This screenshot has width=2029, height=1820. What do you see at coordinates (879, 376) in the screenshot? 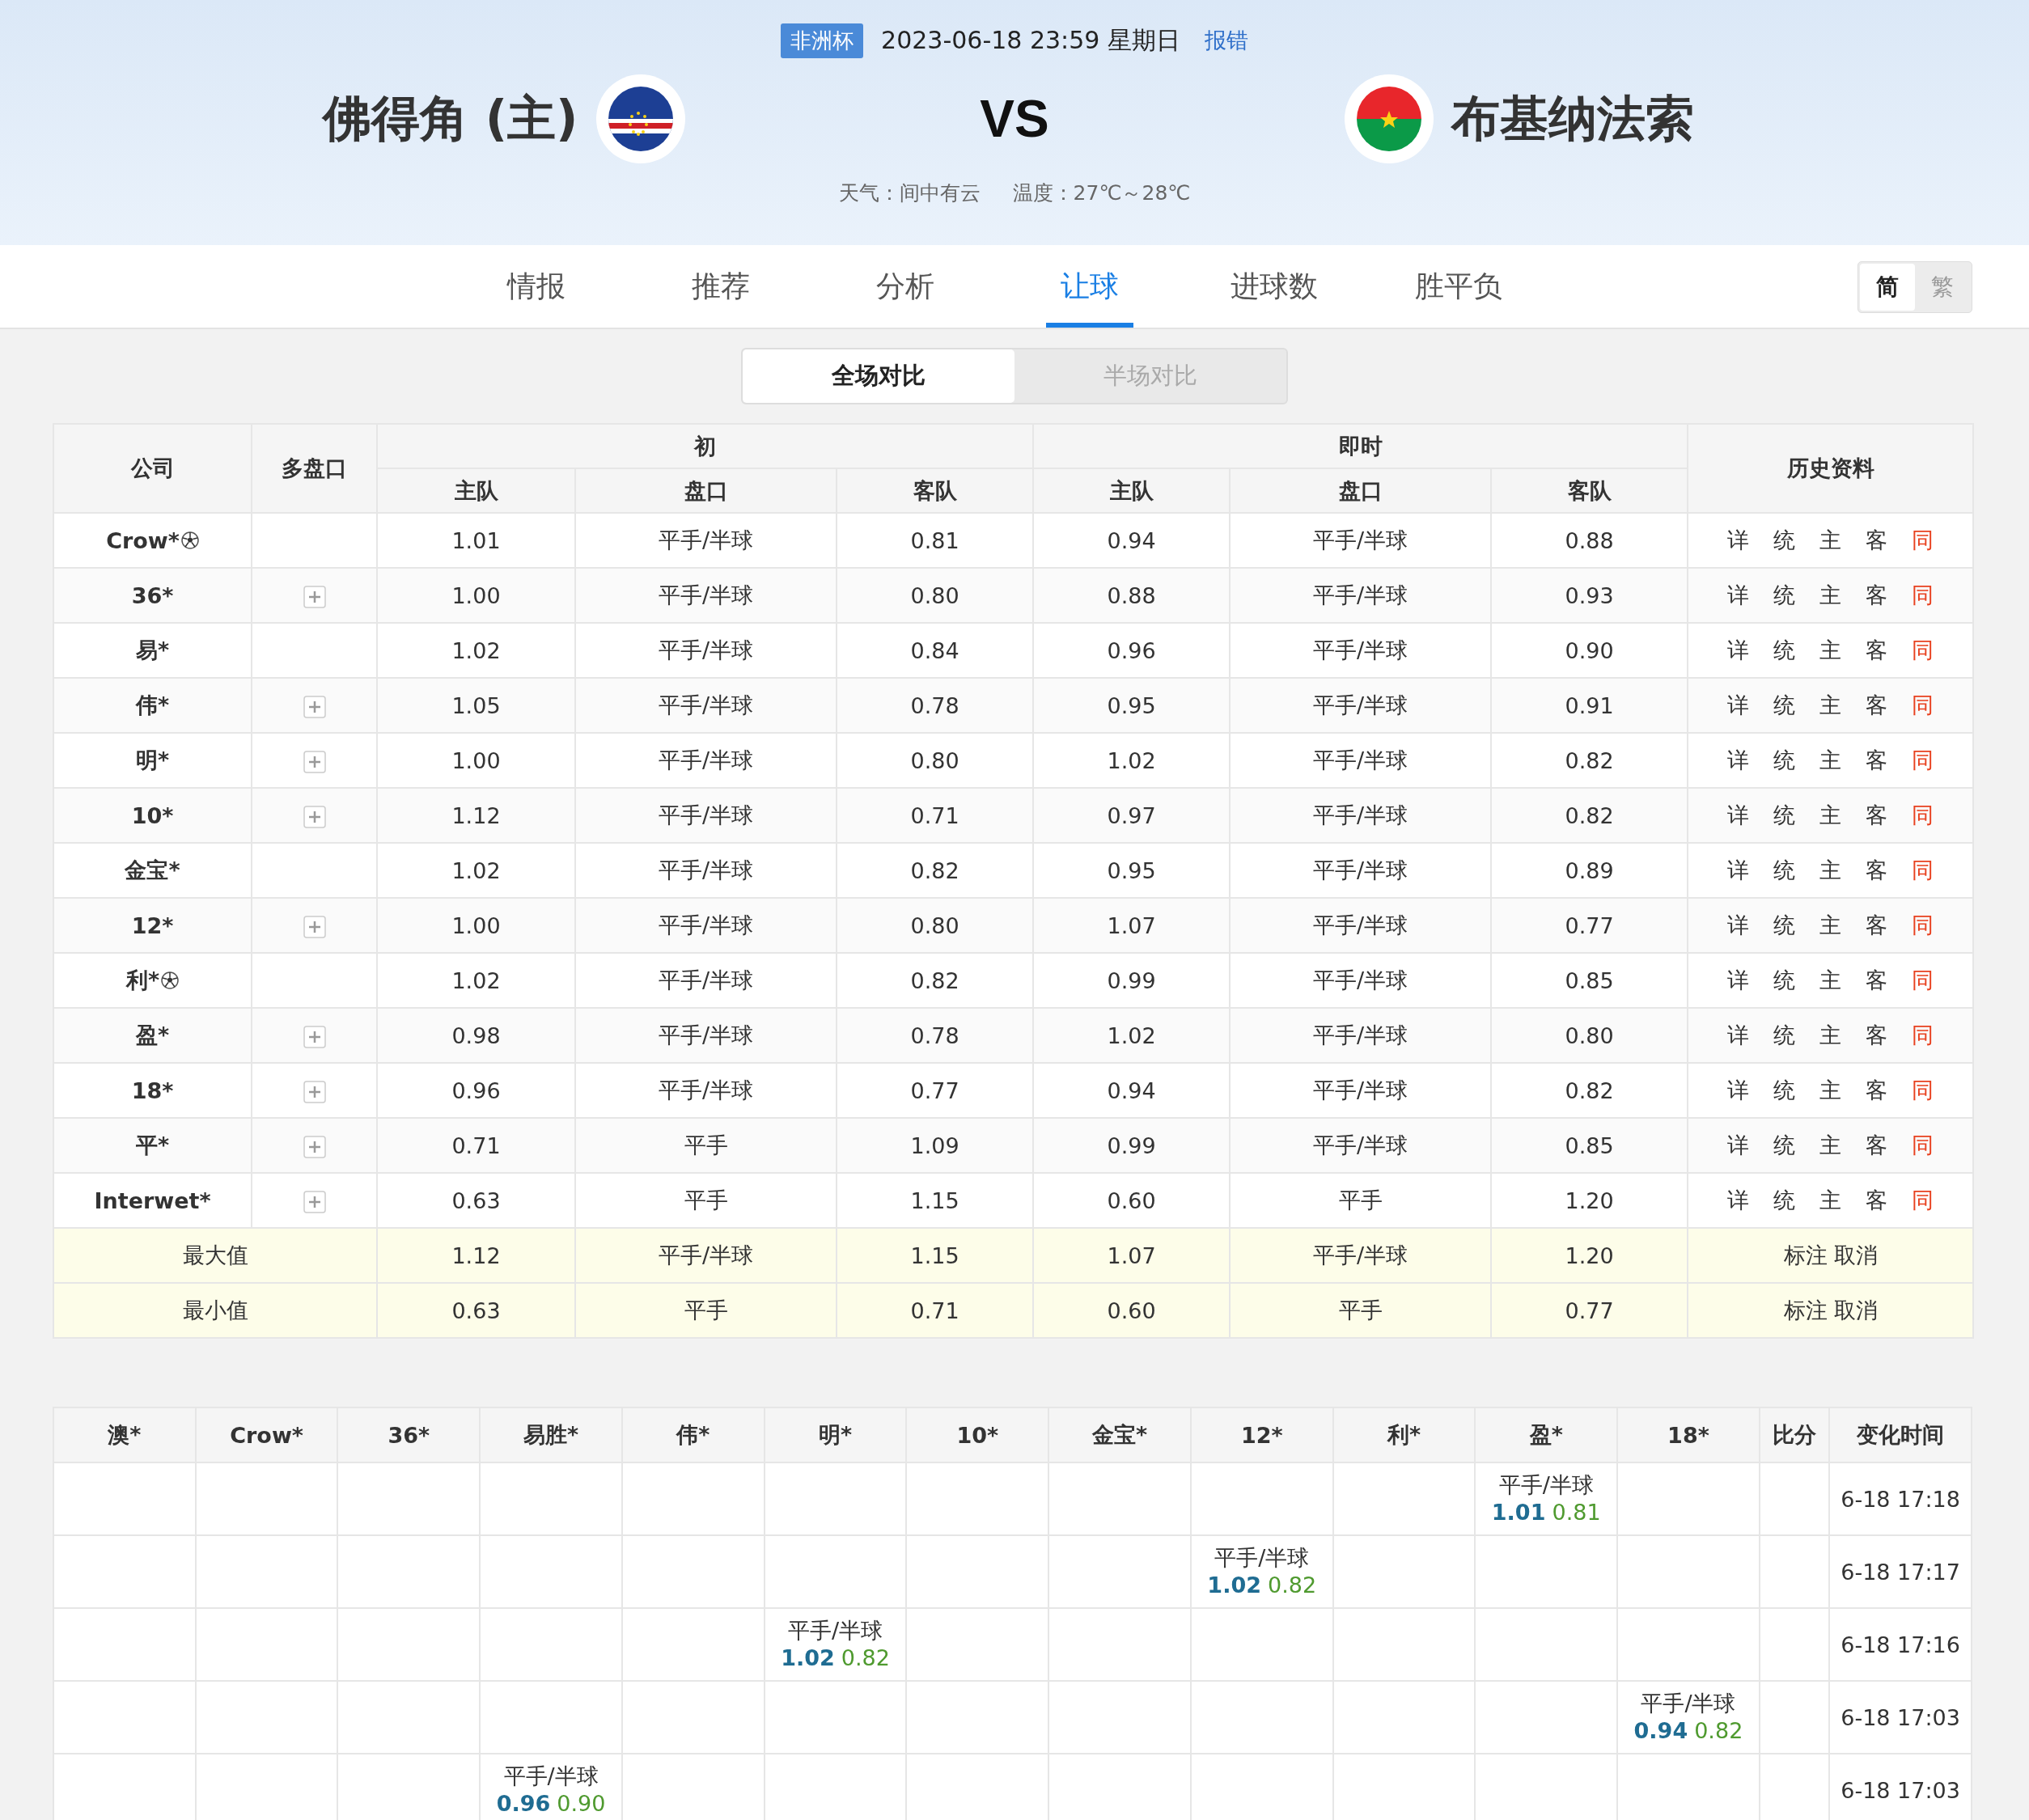
I see `compare-toggle-button: 全场对比` at bounding box center [879, 376].